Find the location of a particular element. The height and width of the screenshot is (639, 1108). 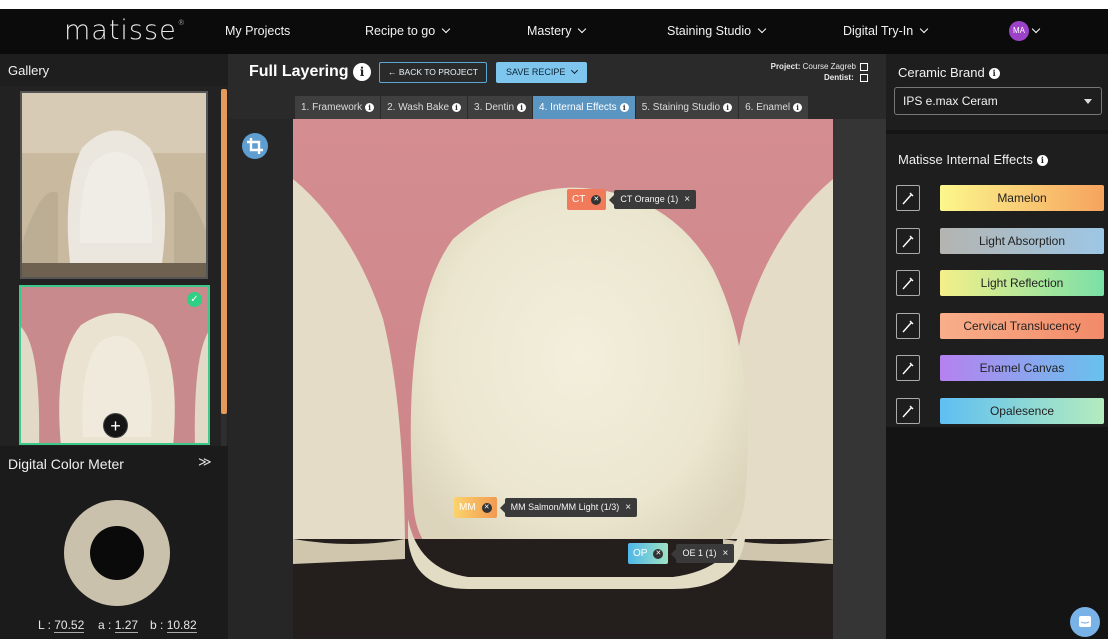

tab-internal-effects: 4. Internal Effects i is located at coordinates (584, 107).